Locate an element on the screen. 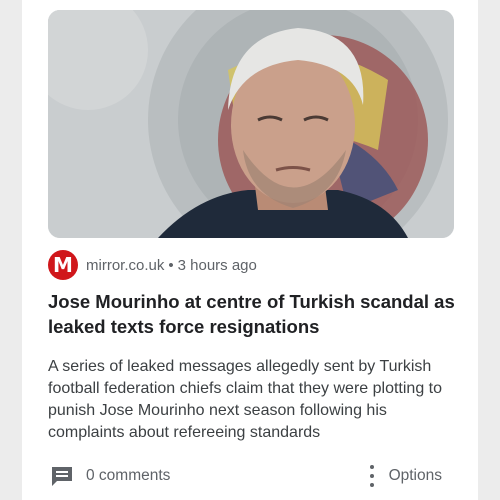  source-logo-icon: M is located at coordinates (63, 265).